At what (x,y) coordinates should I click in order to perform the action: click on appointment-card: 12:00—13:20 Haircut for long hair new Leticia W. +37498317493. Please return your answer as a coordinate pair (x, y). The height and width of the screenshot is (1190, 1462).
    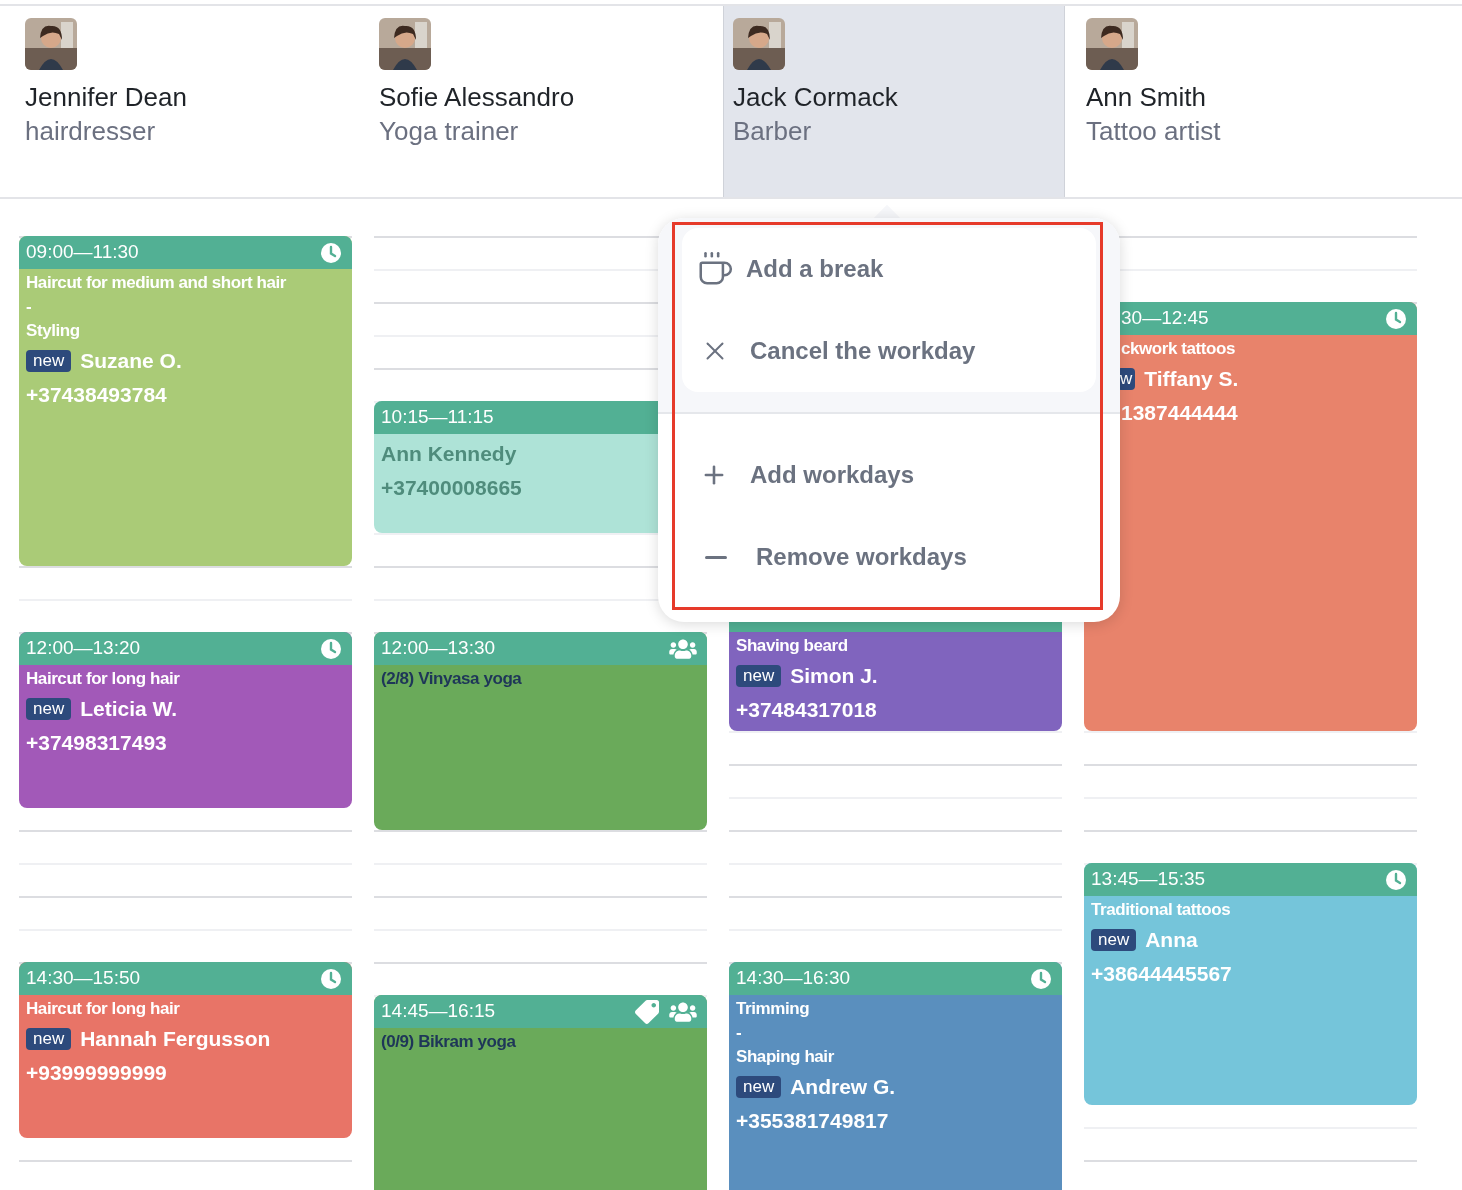
    Looking at the image, I should click on (185, 720).